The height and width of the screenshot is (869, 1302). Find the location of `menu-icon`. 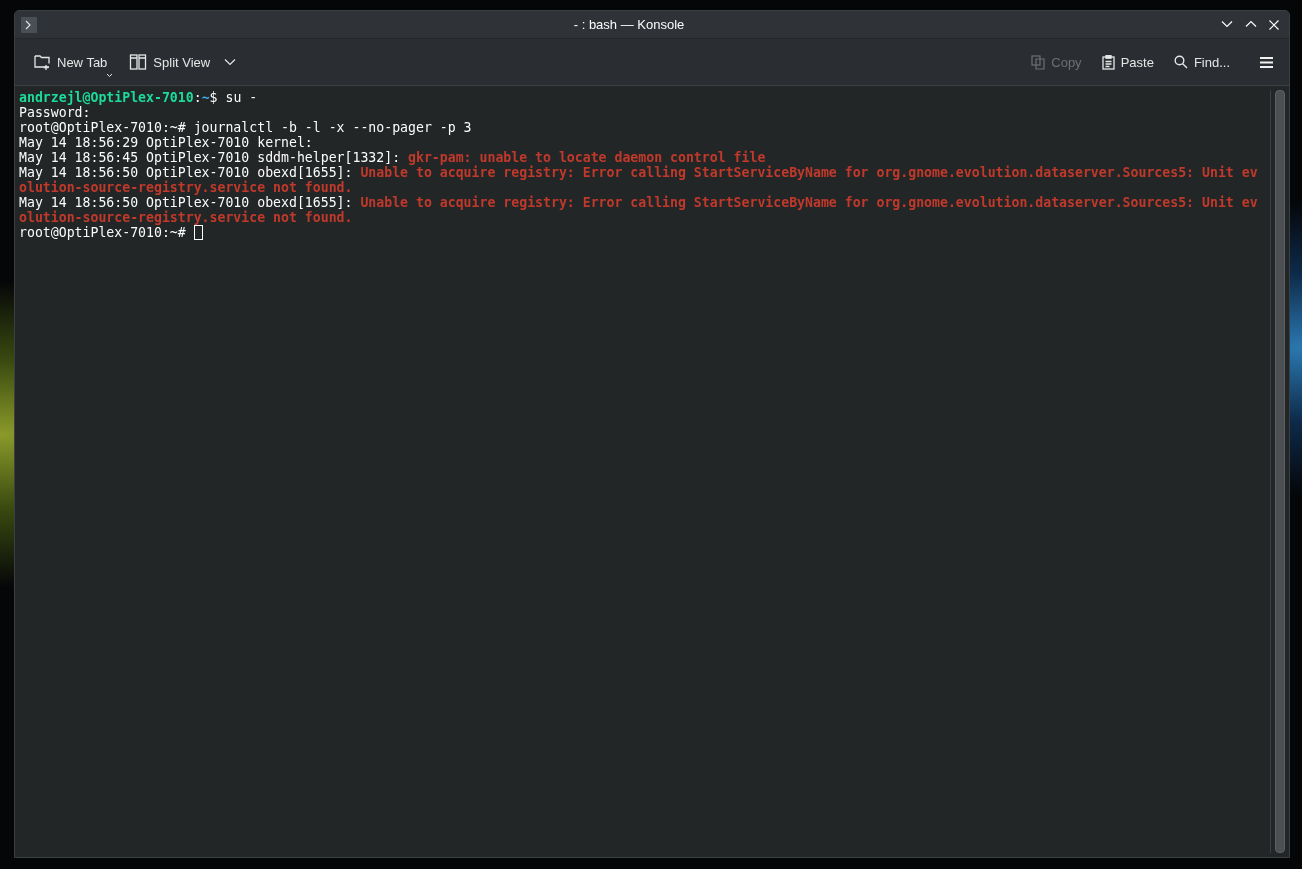

menu-icon is located at coordinates (1266, 62).